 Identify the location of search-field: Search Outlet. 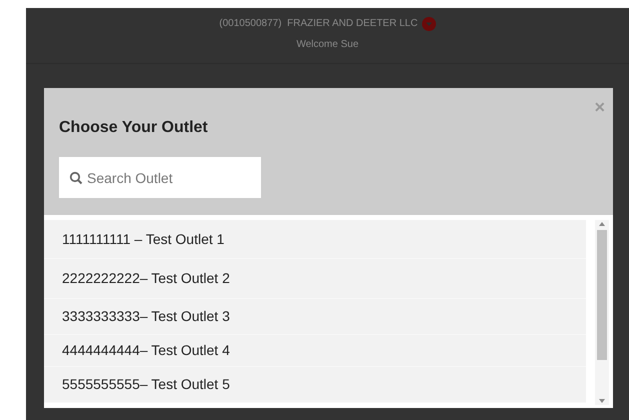
(160, 177).